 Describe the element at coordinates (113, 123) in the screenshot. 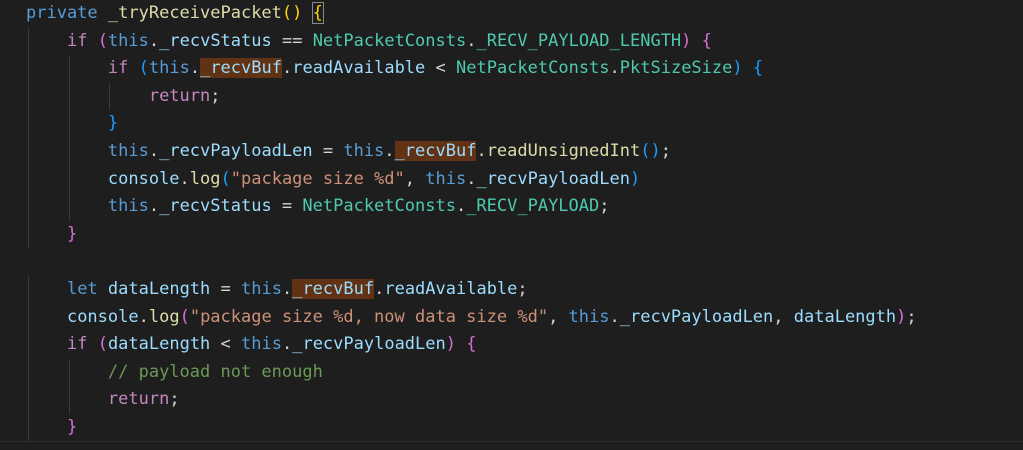

I see `code-token: }` at that location.